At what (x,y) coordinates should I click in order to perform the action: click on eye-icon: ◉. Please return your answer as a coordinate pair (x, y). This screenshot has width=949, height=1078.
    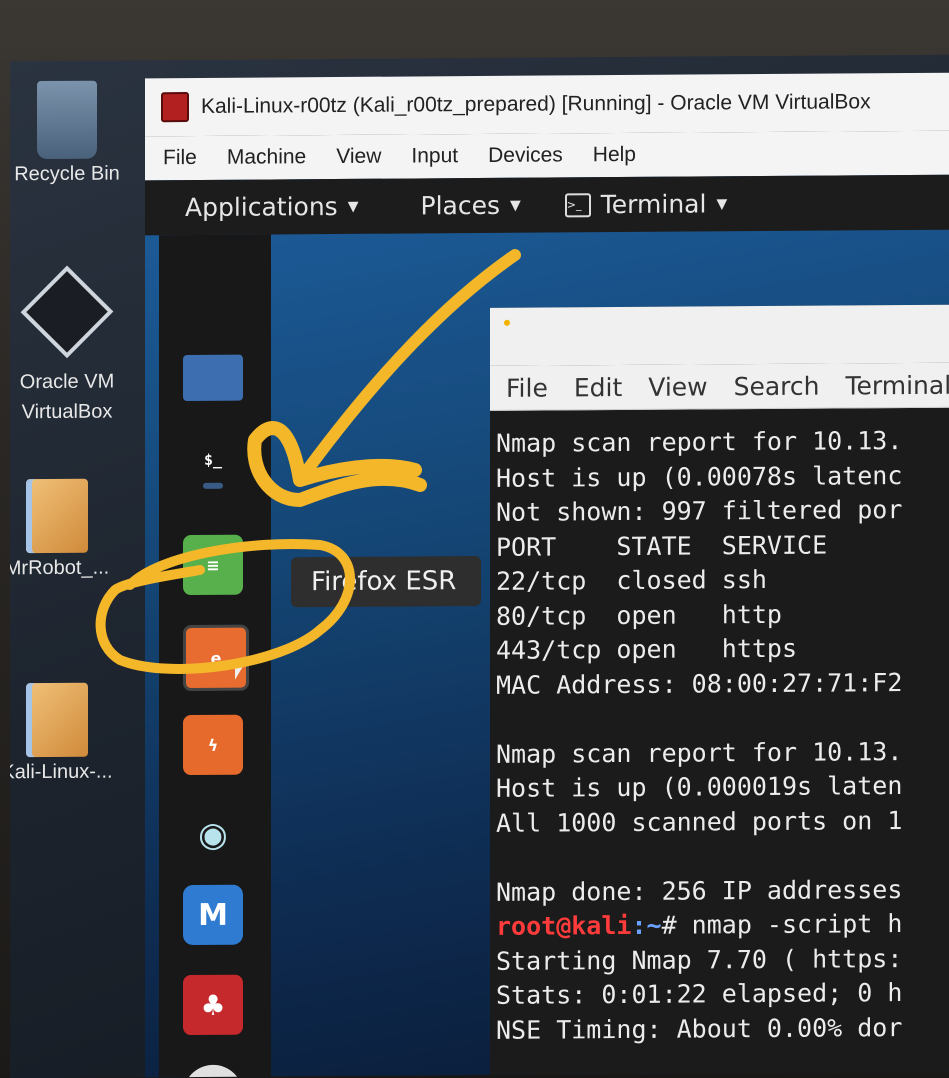
    Looking at the image, I should click on (213, 835).